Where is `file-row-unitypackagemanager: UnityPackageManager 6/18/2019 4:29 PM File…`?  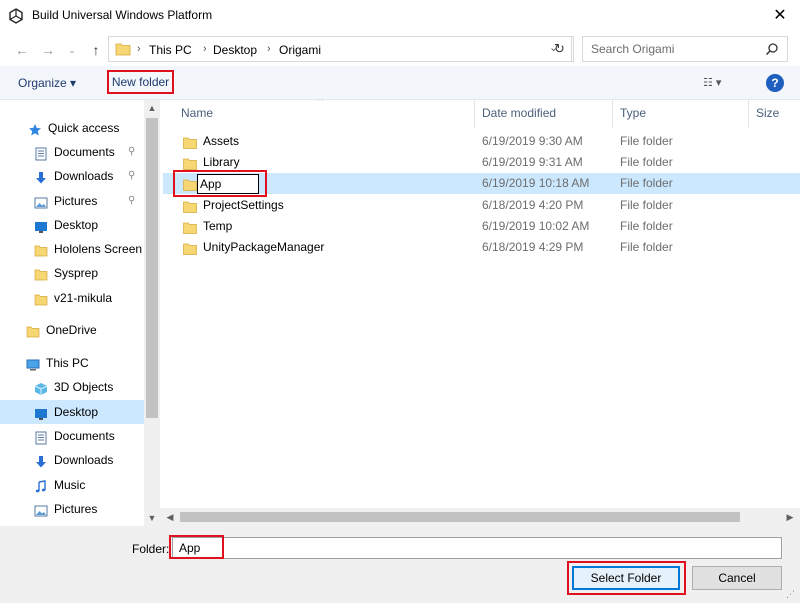
file-row-unitypackagemanager: UnityPackageManager 6/18/2019 4:29 PM File… is located at coordinates (481, 247).